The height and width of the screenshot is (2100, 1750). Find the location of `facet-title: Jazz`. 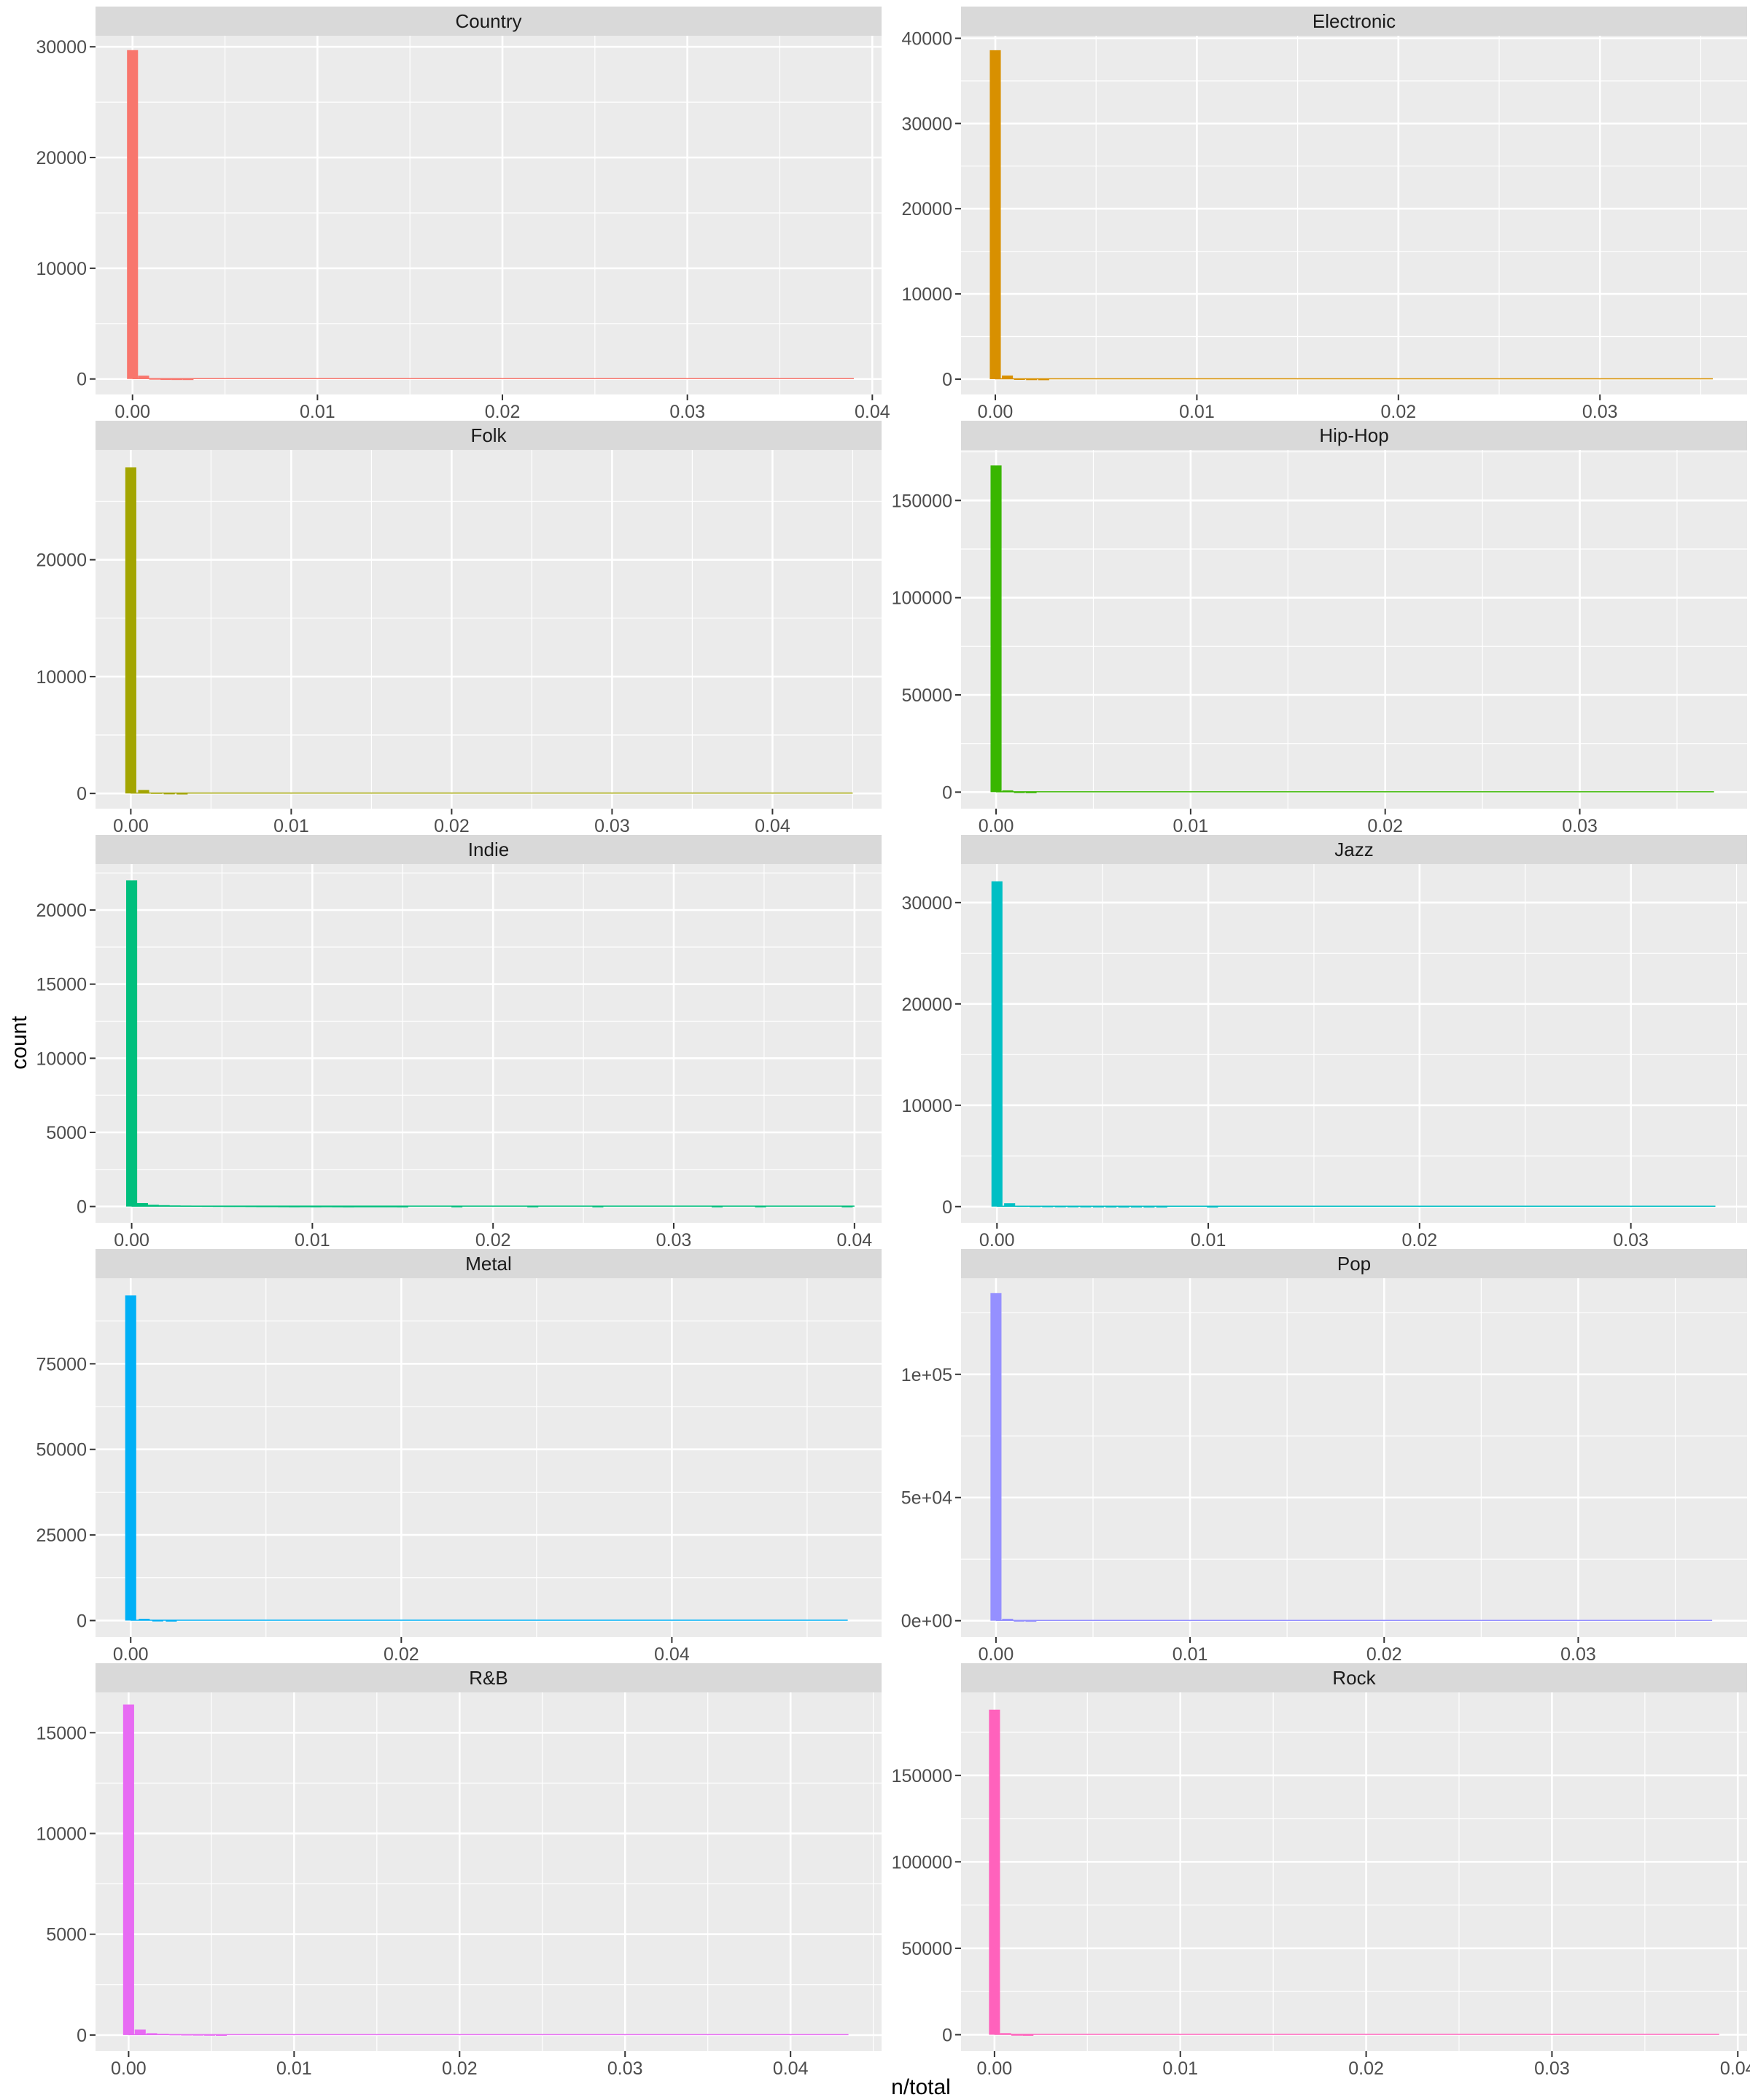

facet-title: Jazz is located at coordinates (1353, 849).